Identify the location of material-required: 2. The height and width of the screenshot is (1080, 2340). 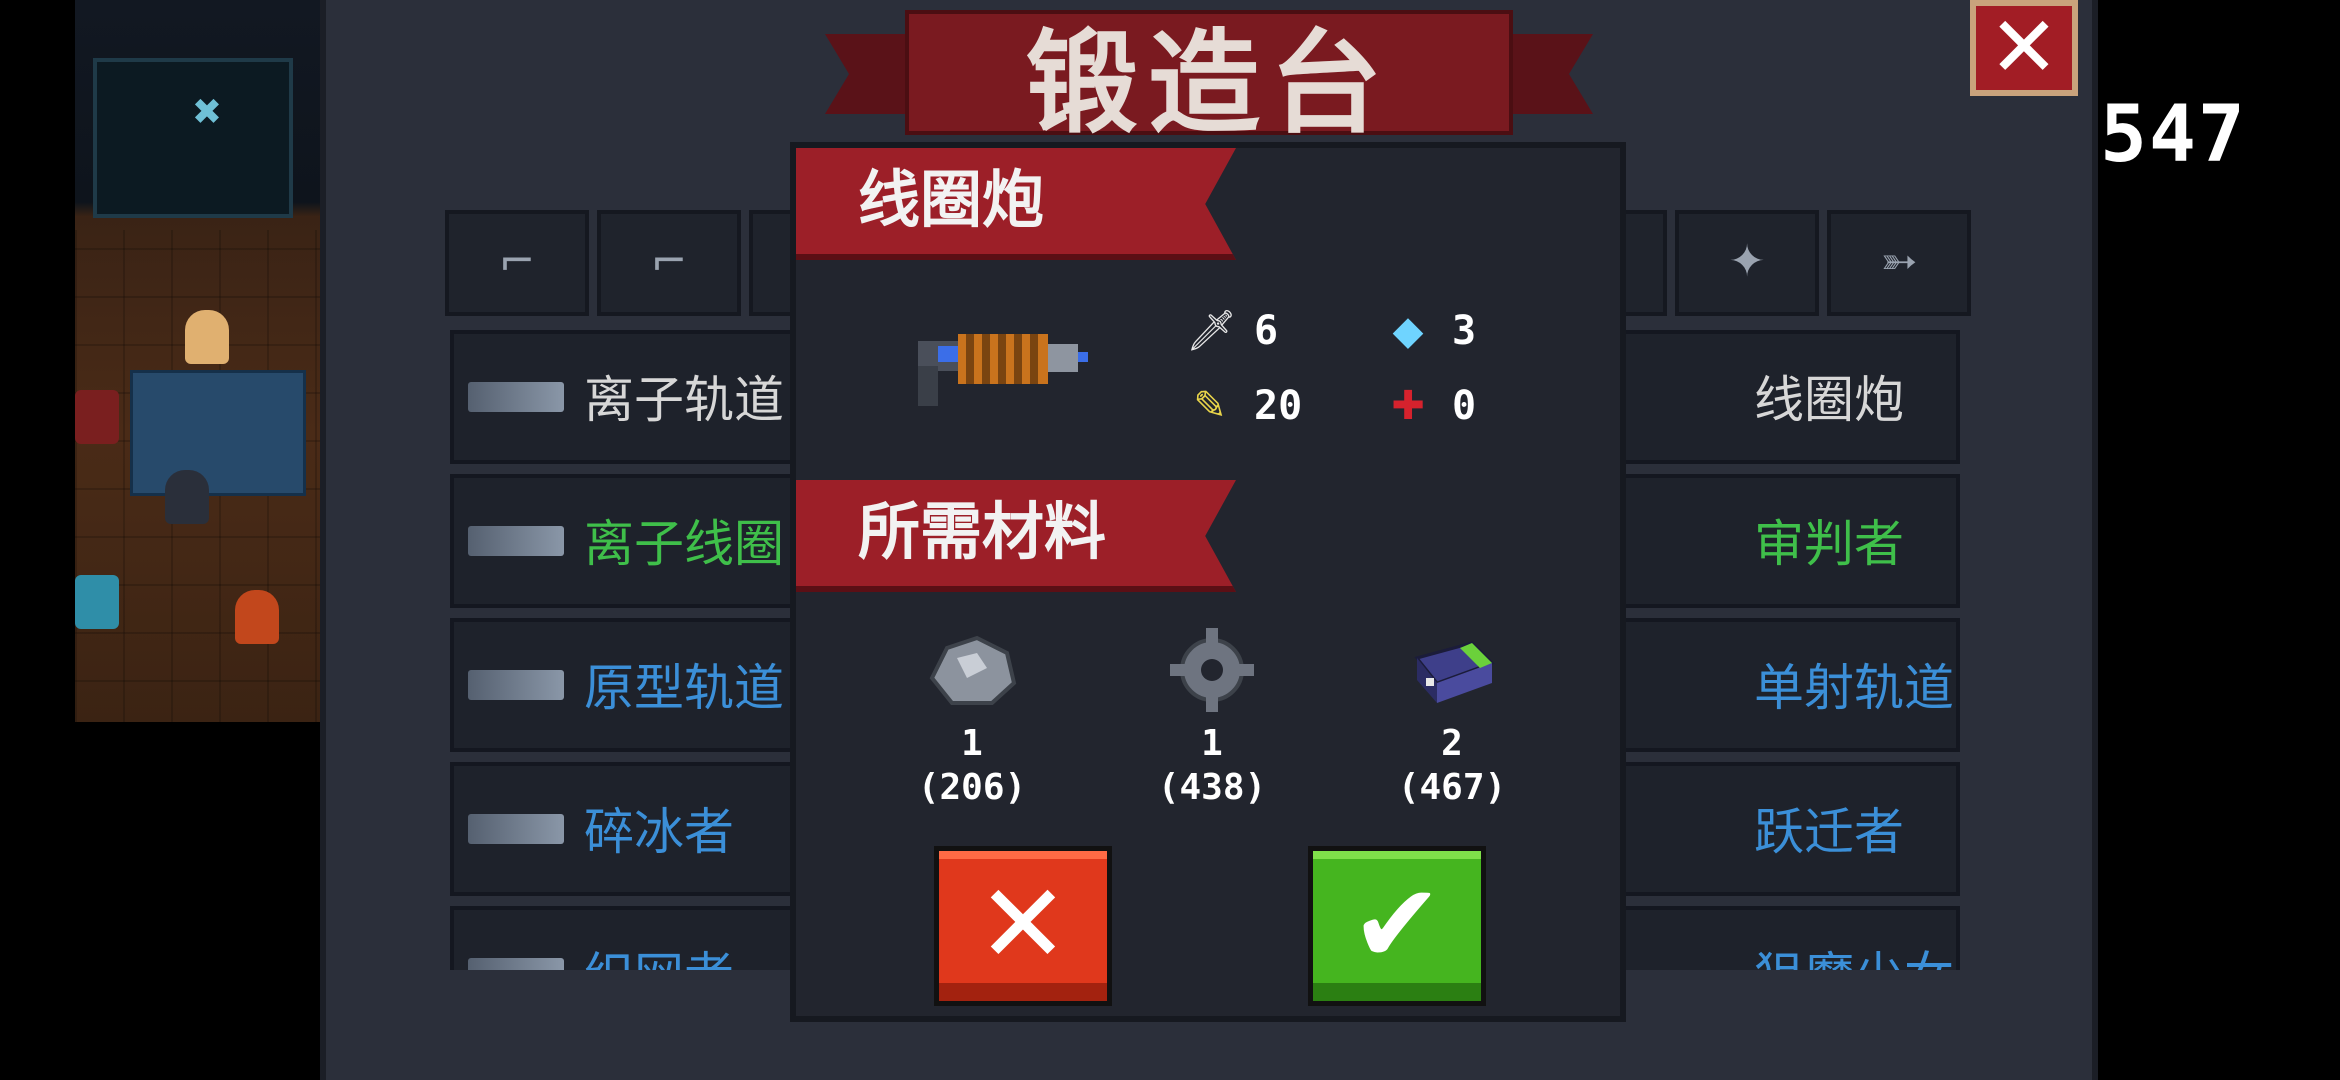
(1452, 743).